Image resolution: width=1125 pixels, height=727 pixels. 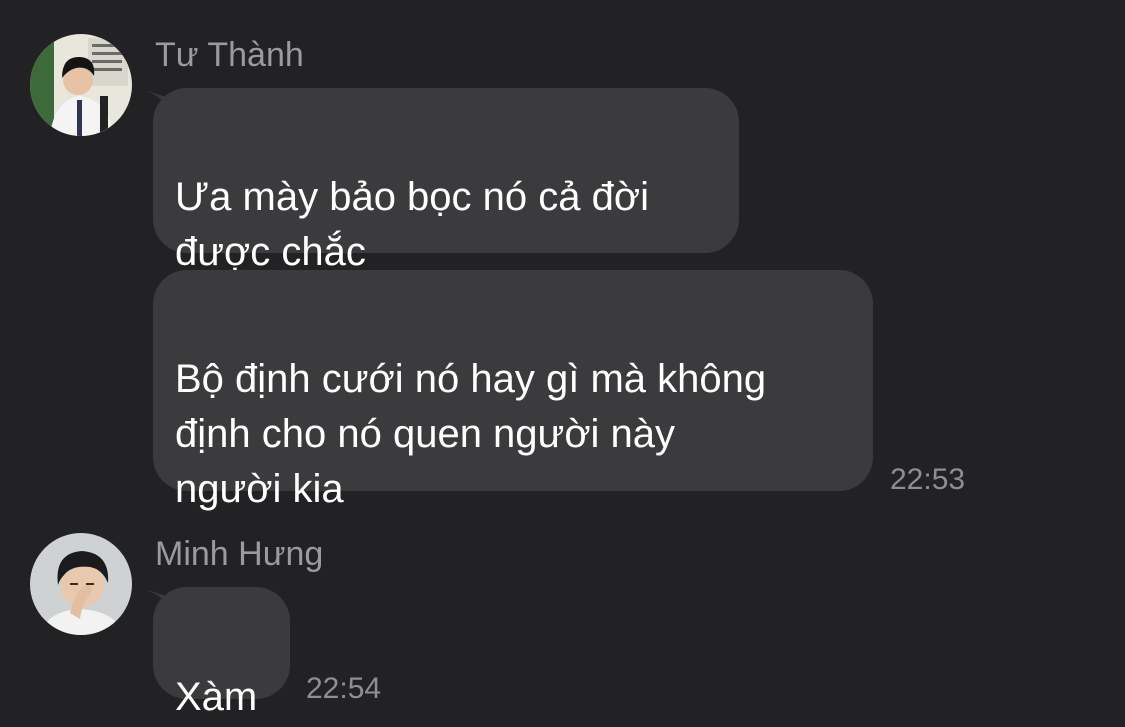 I want to click on message-timestamp: 22:54, so click(x=344, y=688).